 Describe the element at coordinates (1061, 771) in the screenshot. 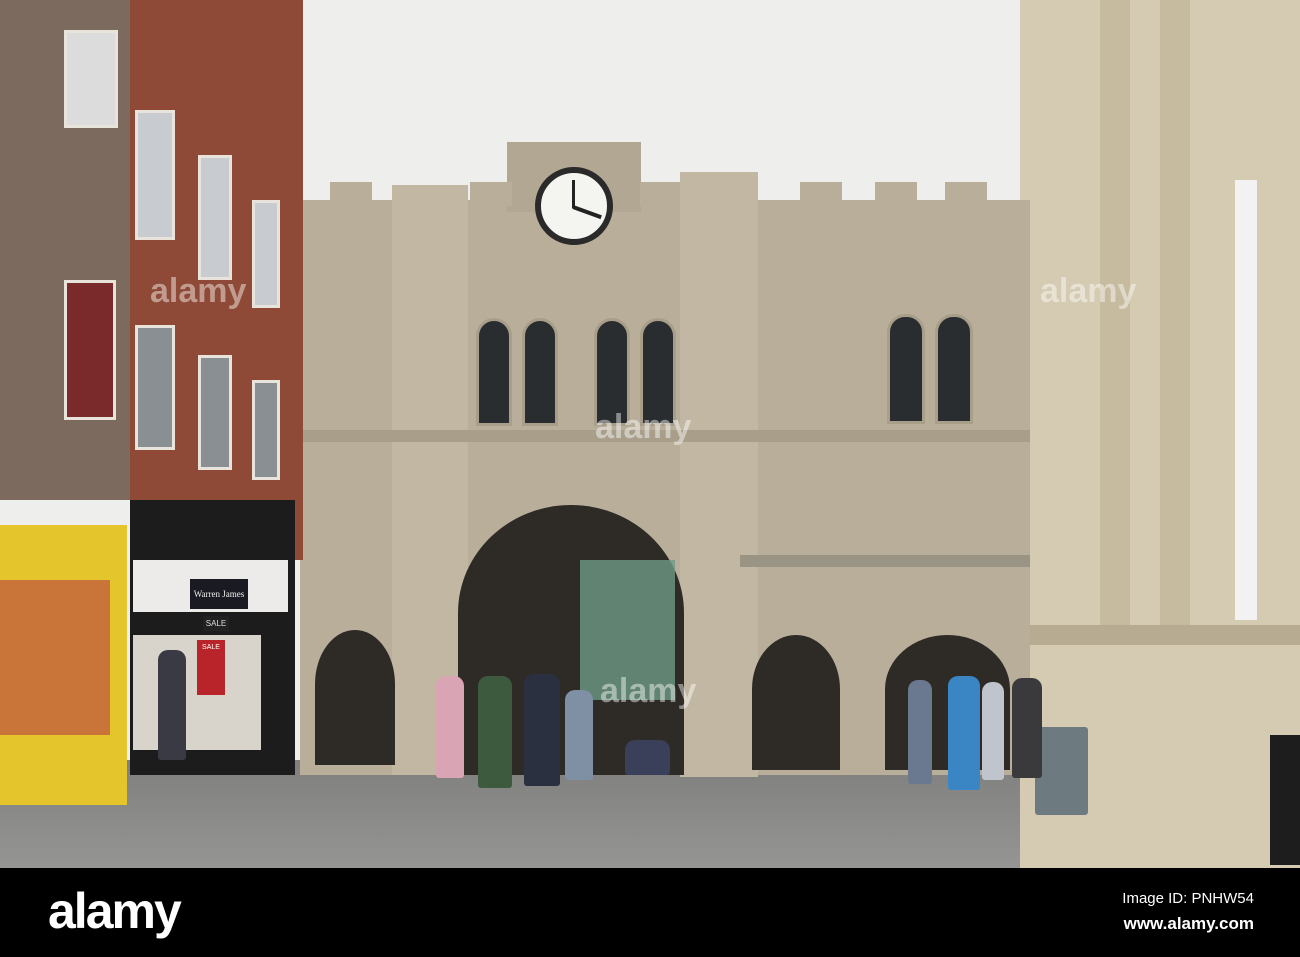

I see `litter-bin` at that location.